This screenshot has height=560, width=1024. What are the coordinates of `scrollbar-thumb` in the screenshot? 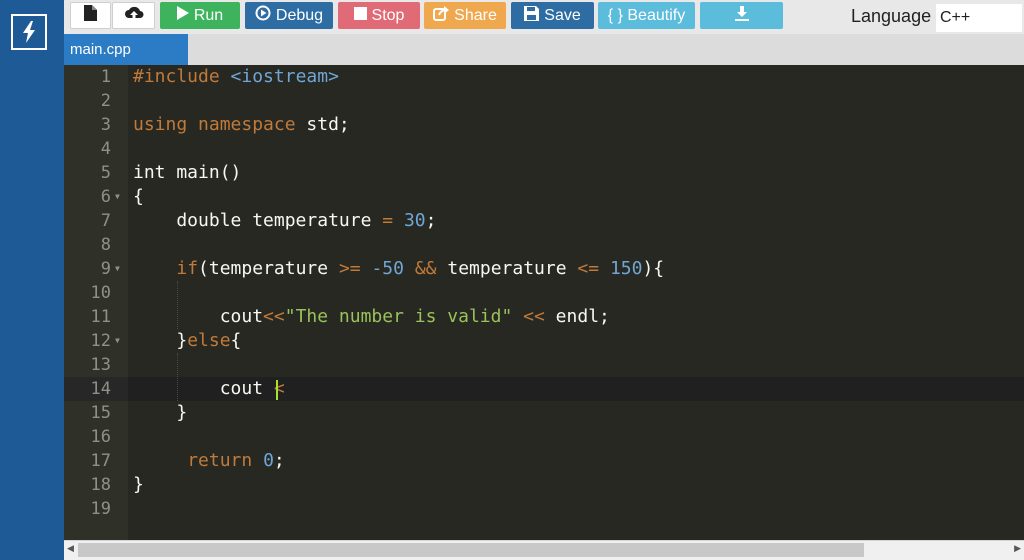 It's located at (471, 550).